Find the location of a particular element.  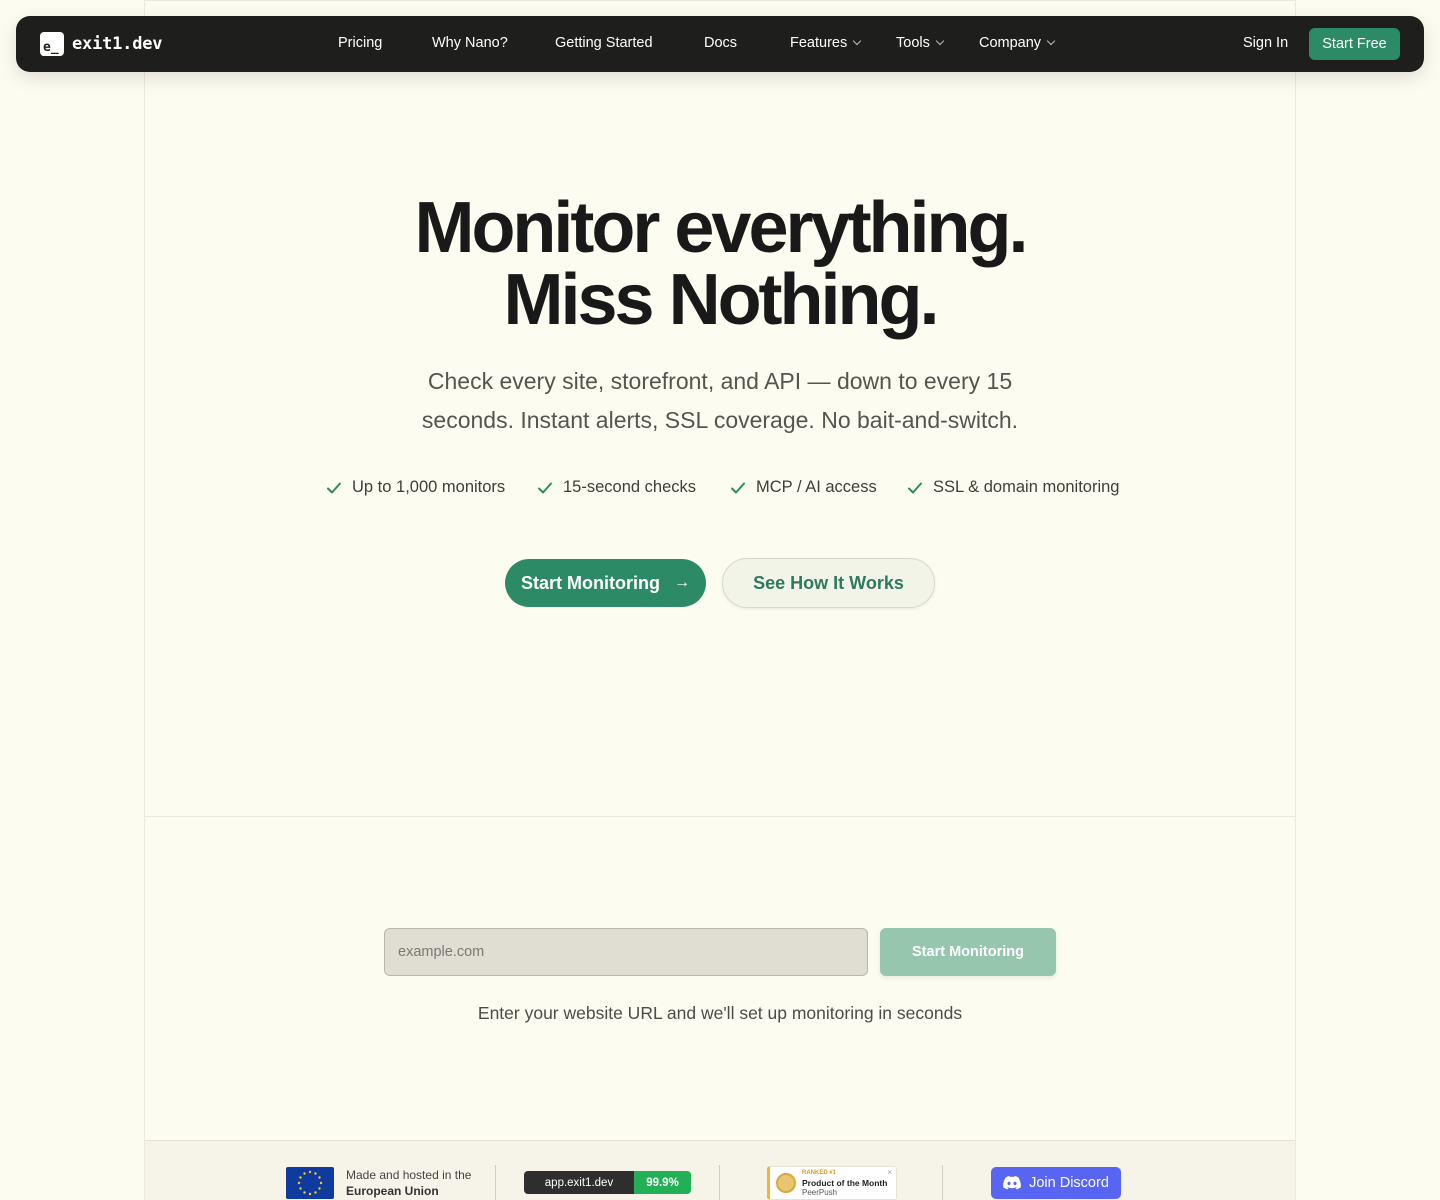

feature-item: MCP / AI access is located at coordinates (803, 487).